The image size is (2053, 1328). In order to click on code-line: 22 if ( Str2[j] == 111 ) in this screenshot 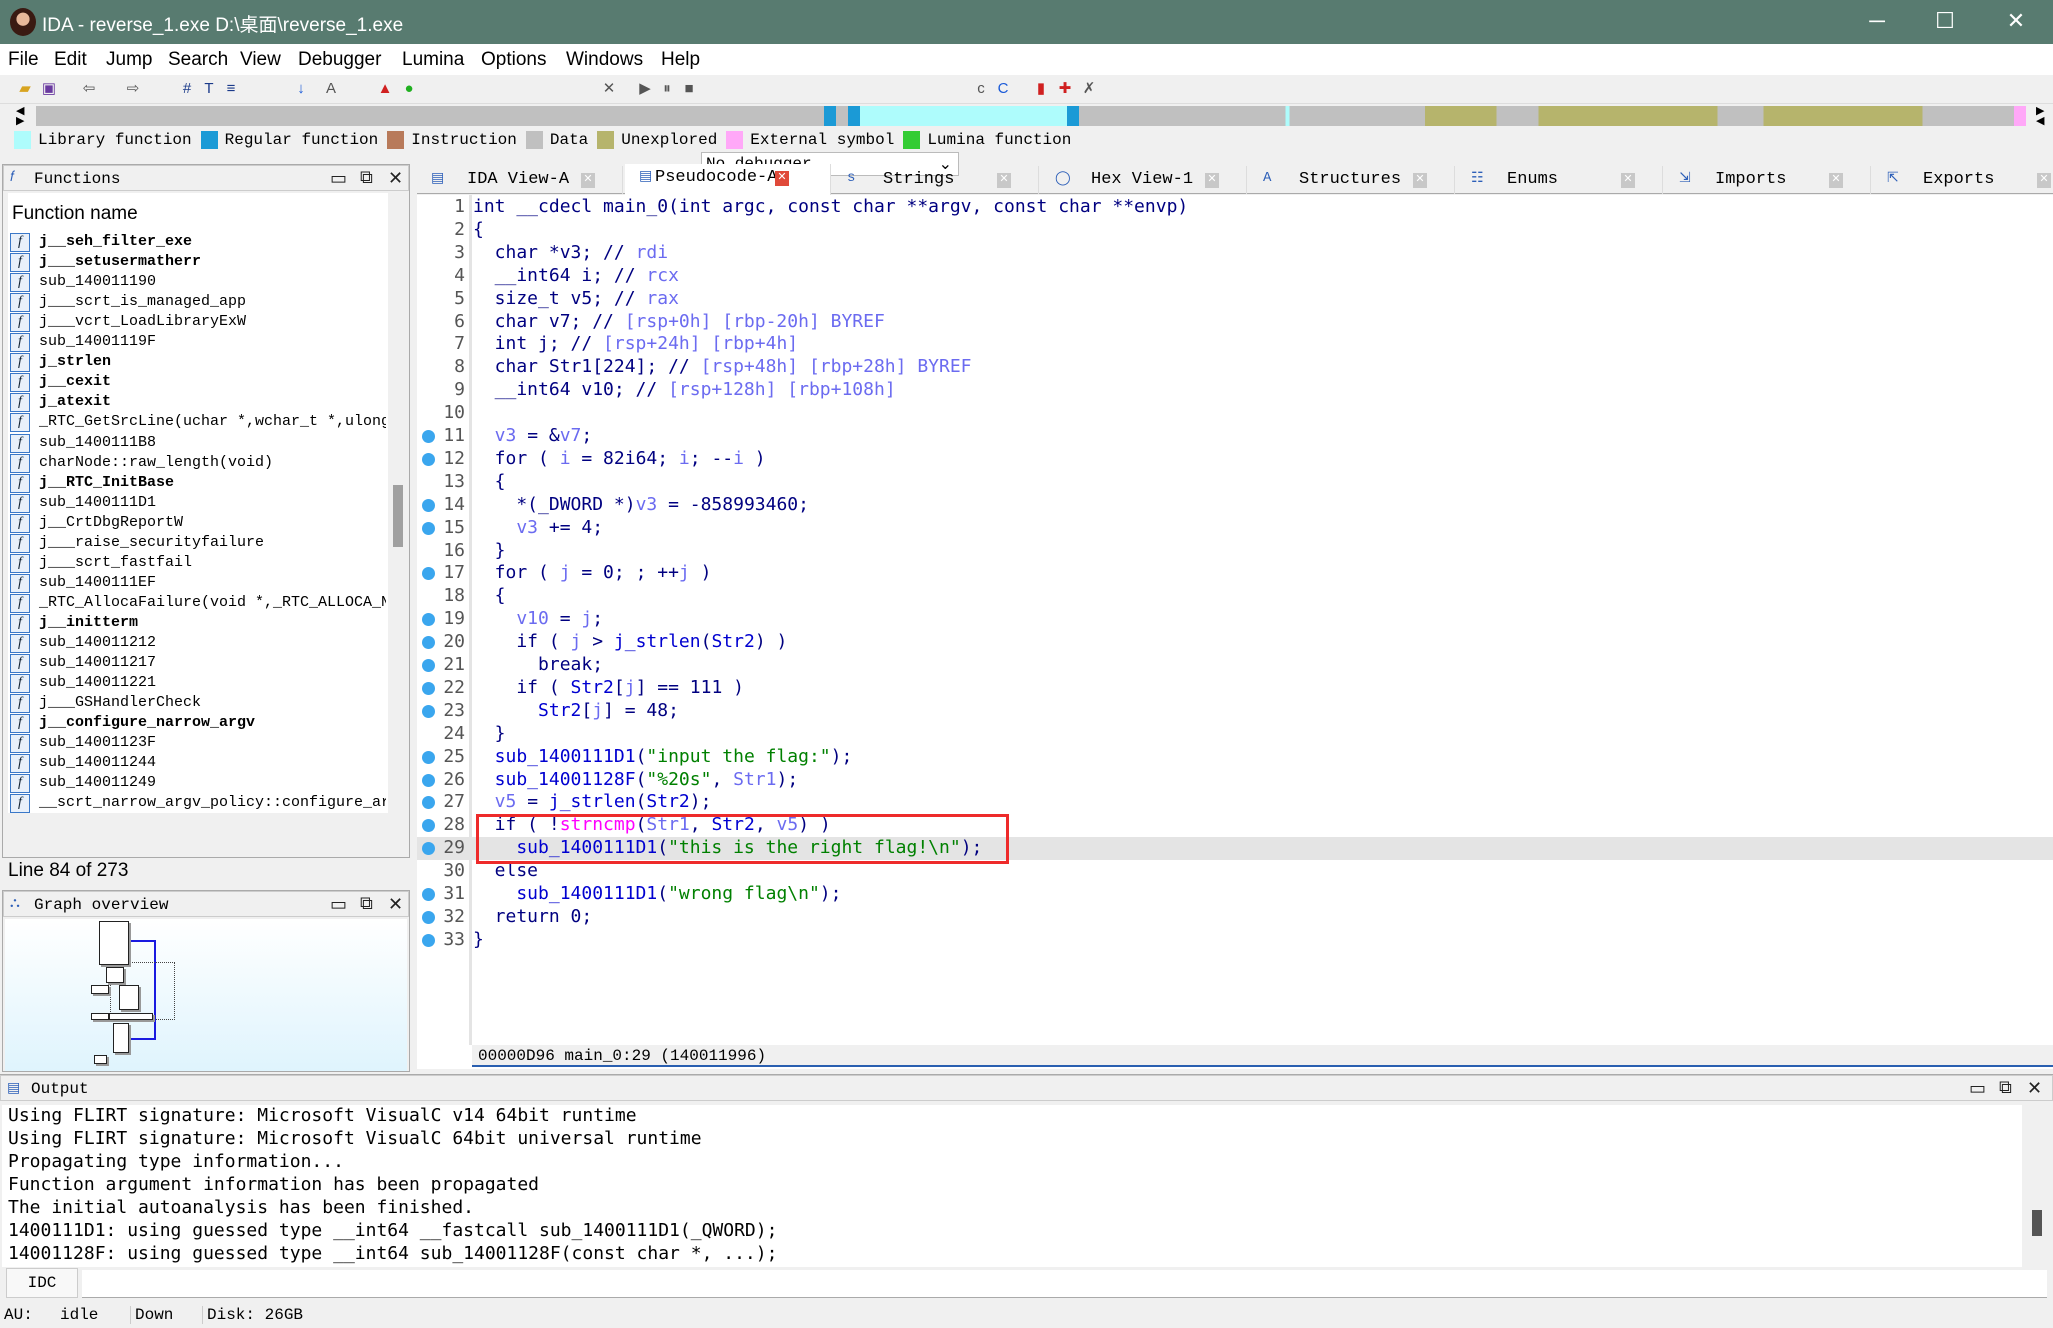, I will do `click(1235, 688)`.